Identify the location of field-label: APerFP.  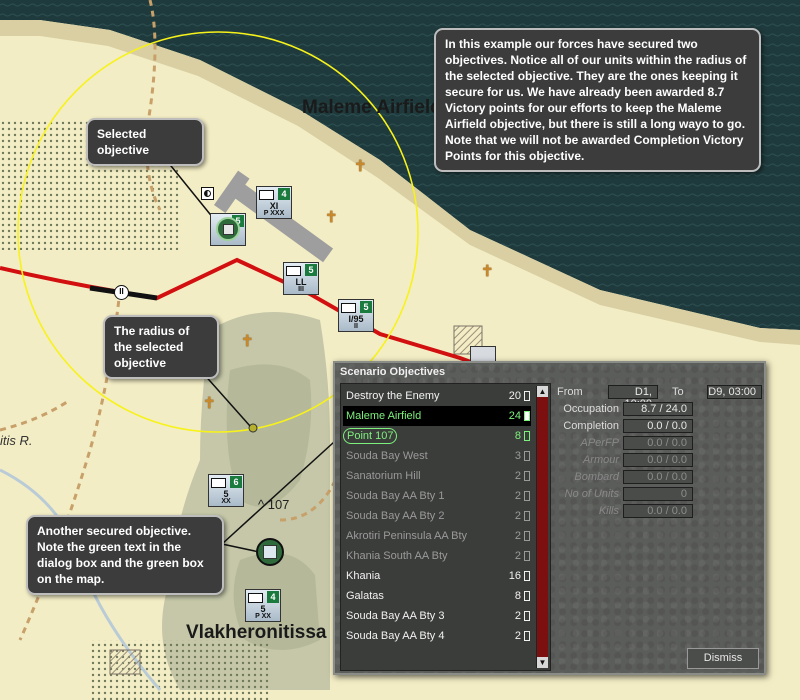
(599, 443).